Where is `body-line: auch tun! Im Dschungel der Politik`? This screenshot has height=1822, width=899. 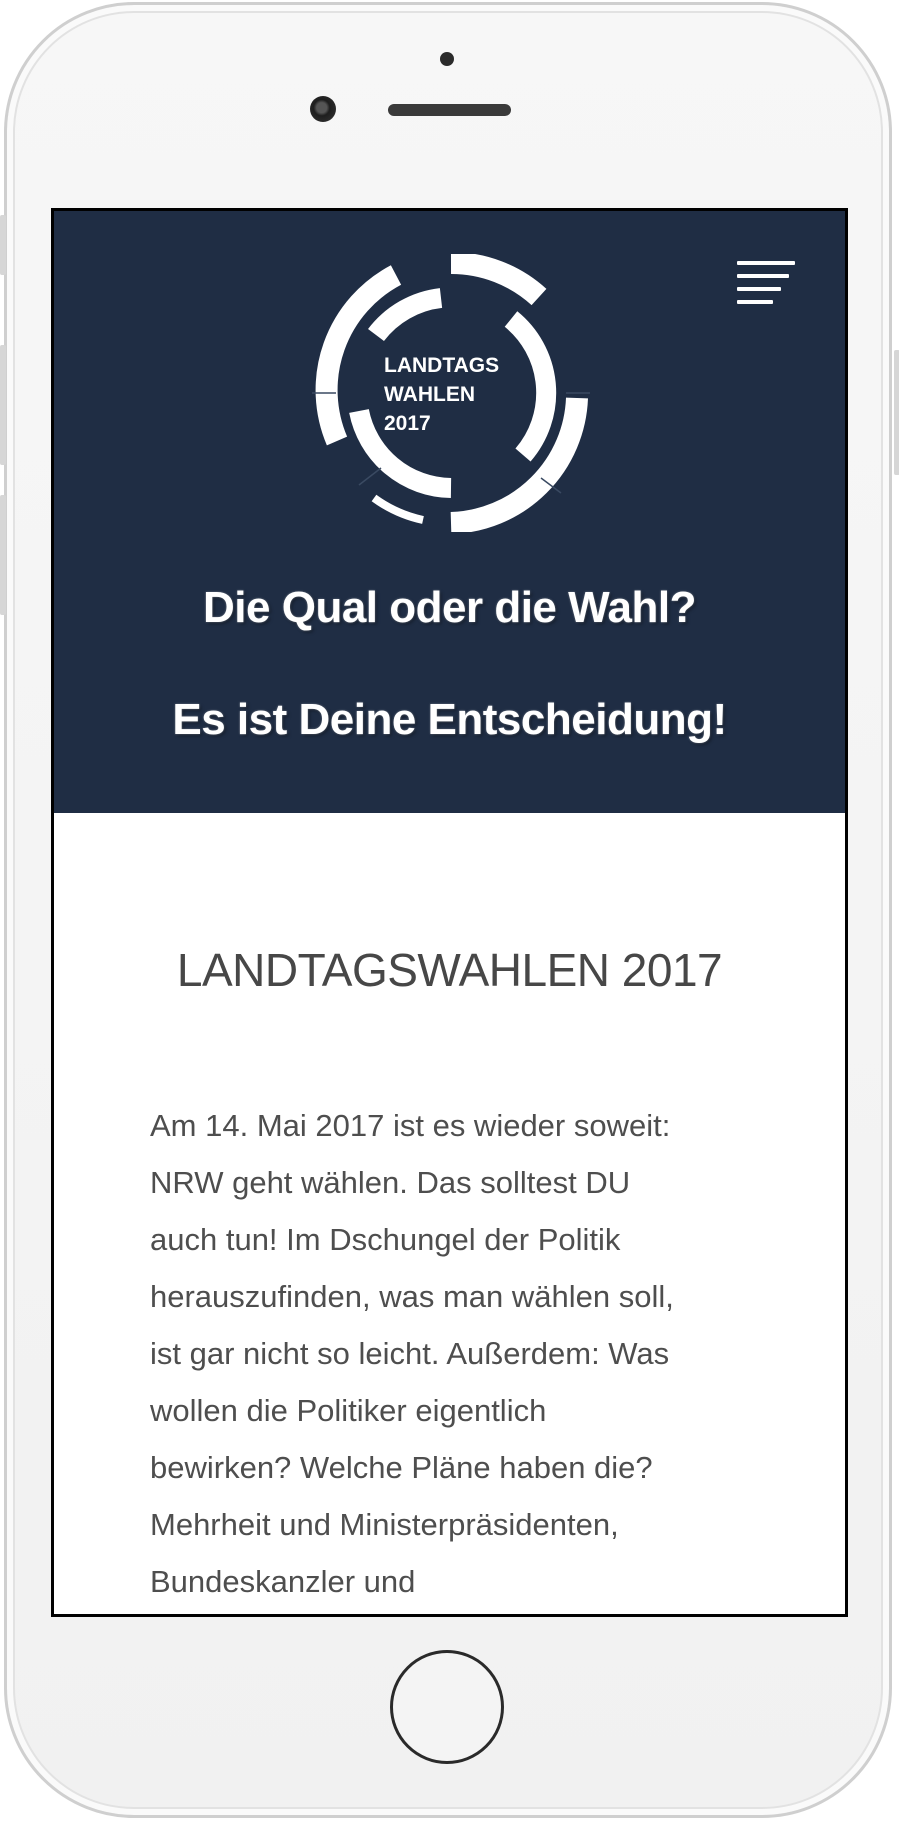 body-line: auch tun! Im Dschungel der Politik is located at coordinates (385, 1239).